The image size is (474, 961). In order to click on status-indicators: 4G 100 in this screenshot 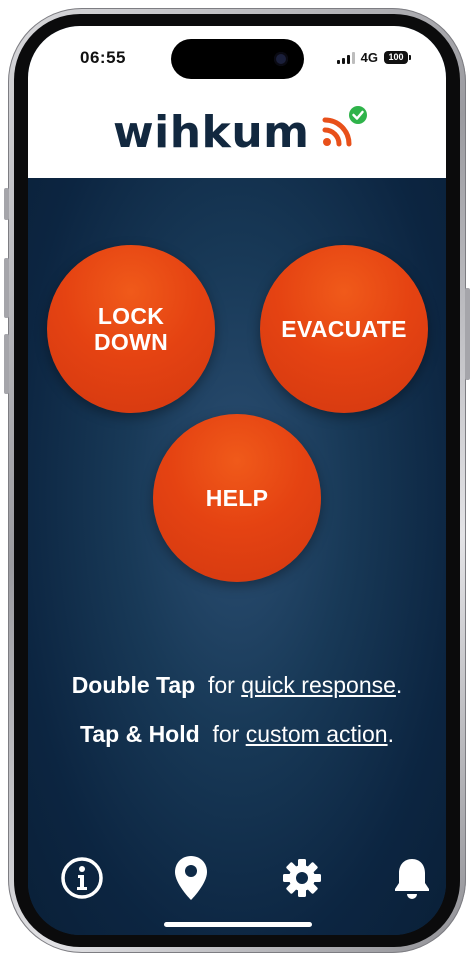, I will do `click(373, 57)`.